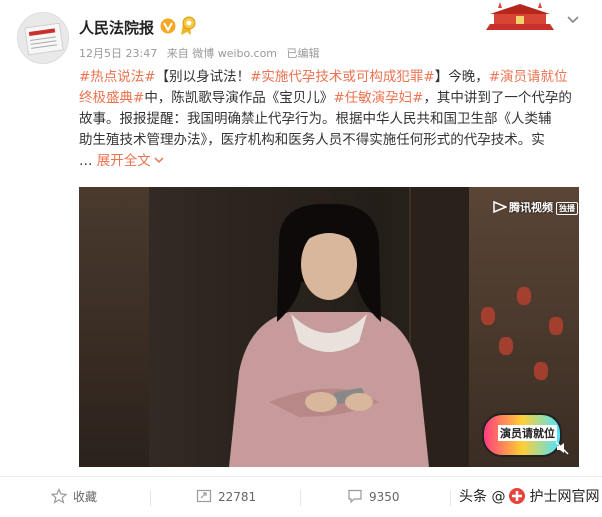 The image size is (602, 517). I want to click on content-text: 故事。报报提醒：我国明确禁止代孕行为。根据中华人民共和国卫生部《人类辅, so click(315, 119).